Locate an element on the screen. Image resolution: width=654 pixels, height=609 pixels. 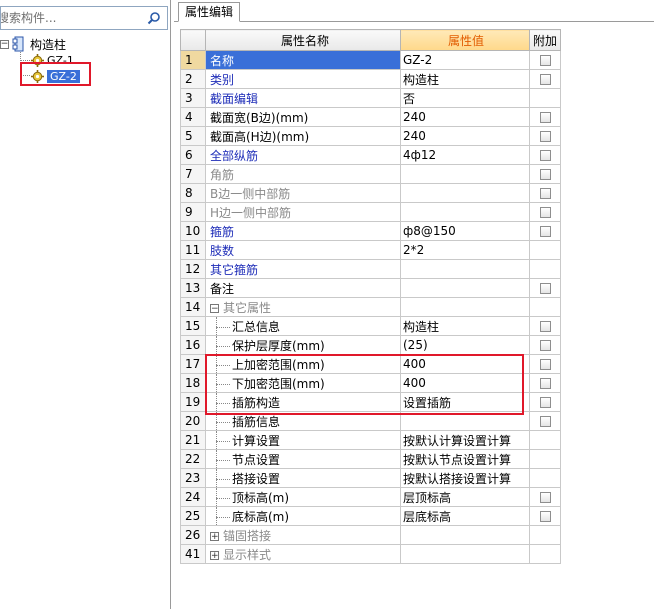
table-row: 1 名称 GZ-2 is located at coordinates (370, 60).